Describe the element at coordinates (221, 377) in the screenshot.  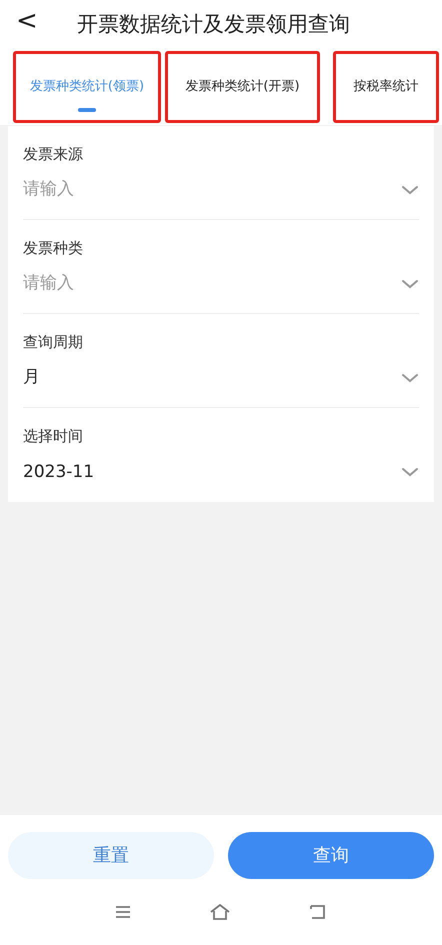
I see `select-field: 月` at that location.